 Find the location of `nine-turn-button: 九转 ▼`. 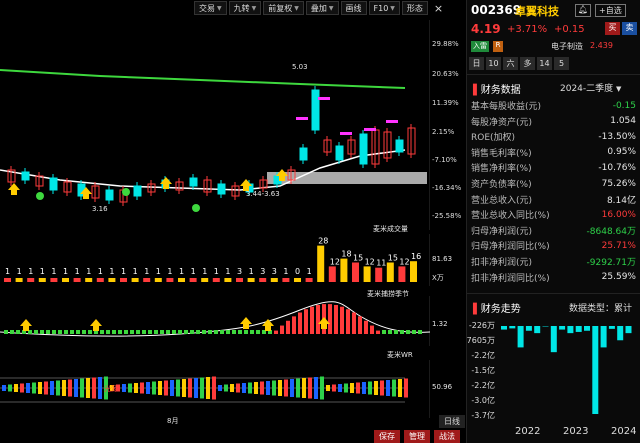

nine-turn-button: 九转 ▼ is located at coordinates (245, 8).